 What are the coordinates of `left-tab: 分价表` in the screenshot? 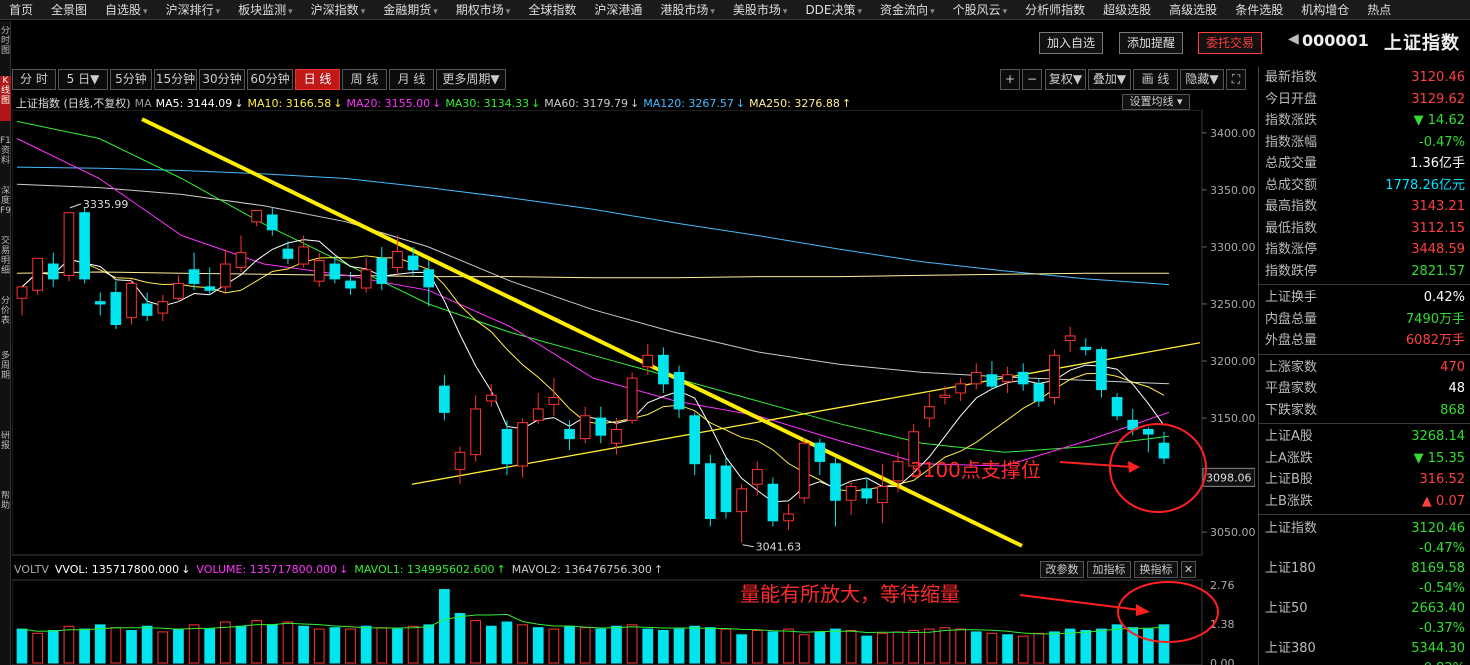 It's located at (5, 318).